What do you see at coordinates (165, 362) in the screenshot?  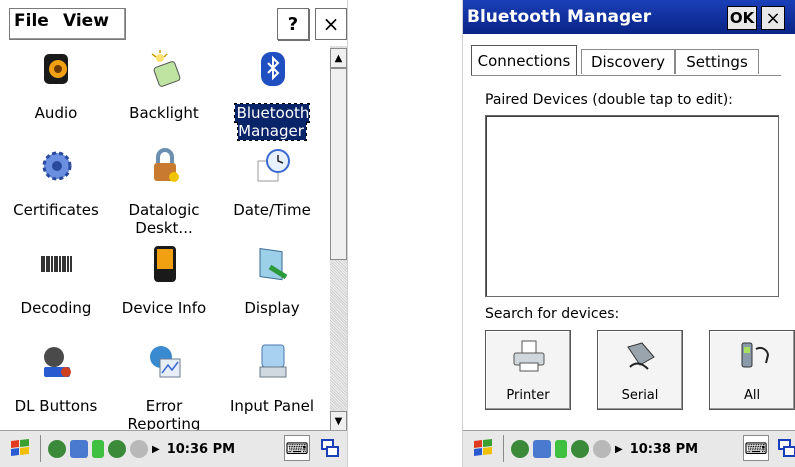 I see `error-report-icon` at bounding box center [165, 362].